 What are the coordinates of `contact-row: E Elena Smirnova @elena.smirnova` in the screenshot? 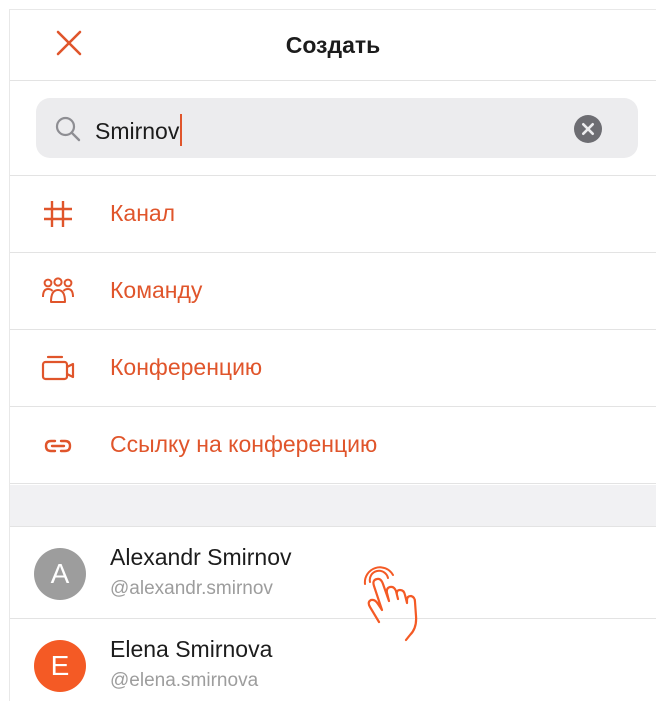 It's located at (333, 660).